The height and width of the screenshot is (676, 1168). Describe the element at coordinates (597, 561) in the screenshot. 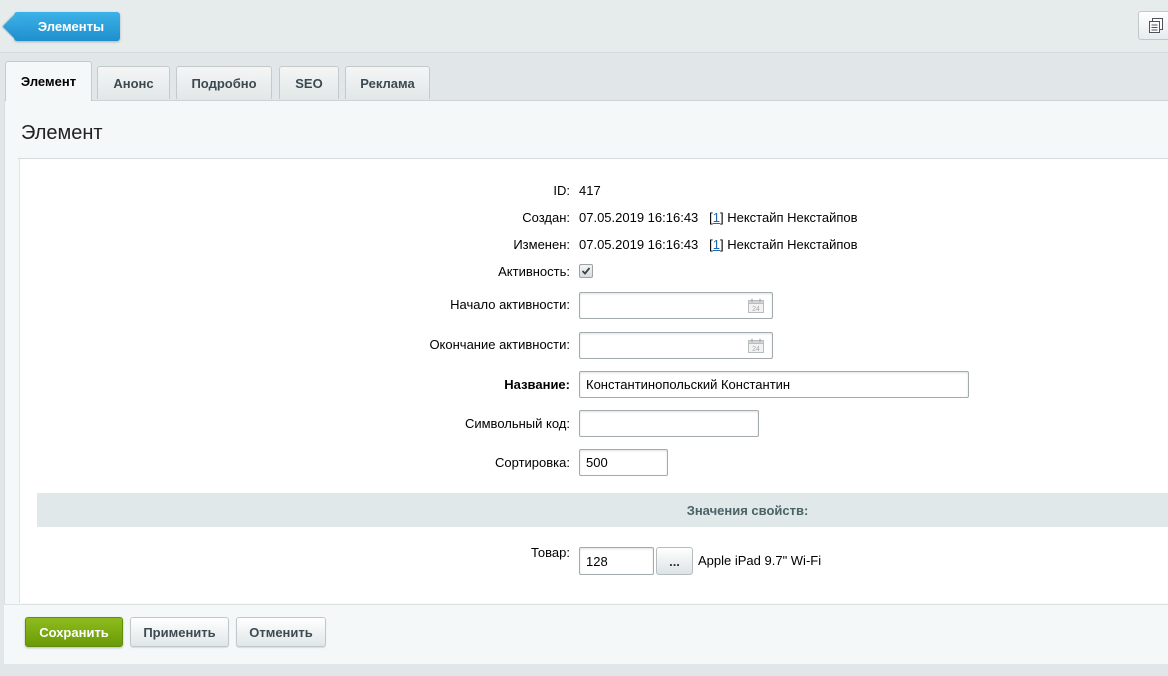

I see `product-id-value: 128` at that location.